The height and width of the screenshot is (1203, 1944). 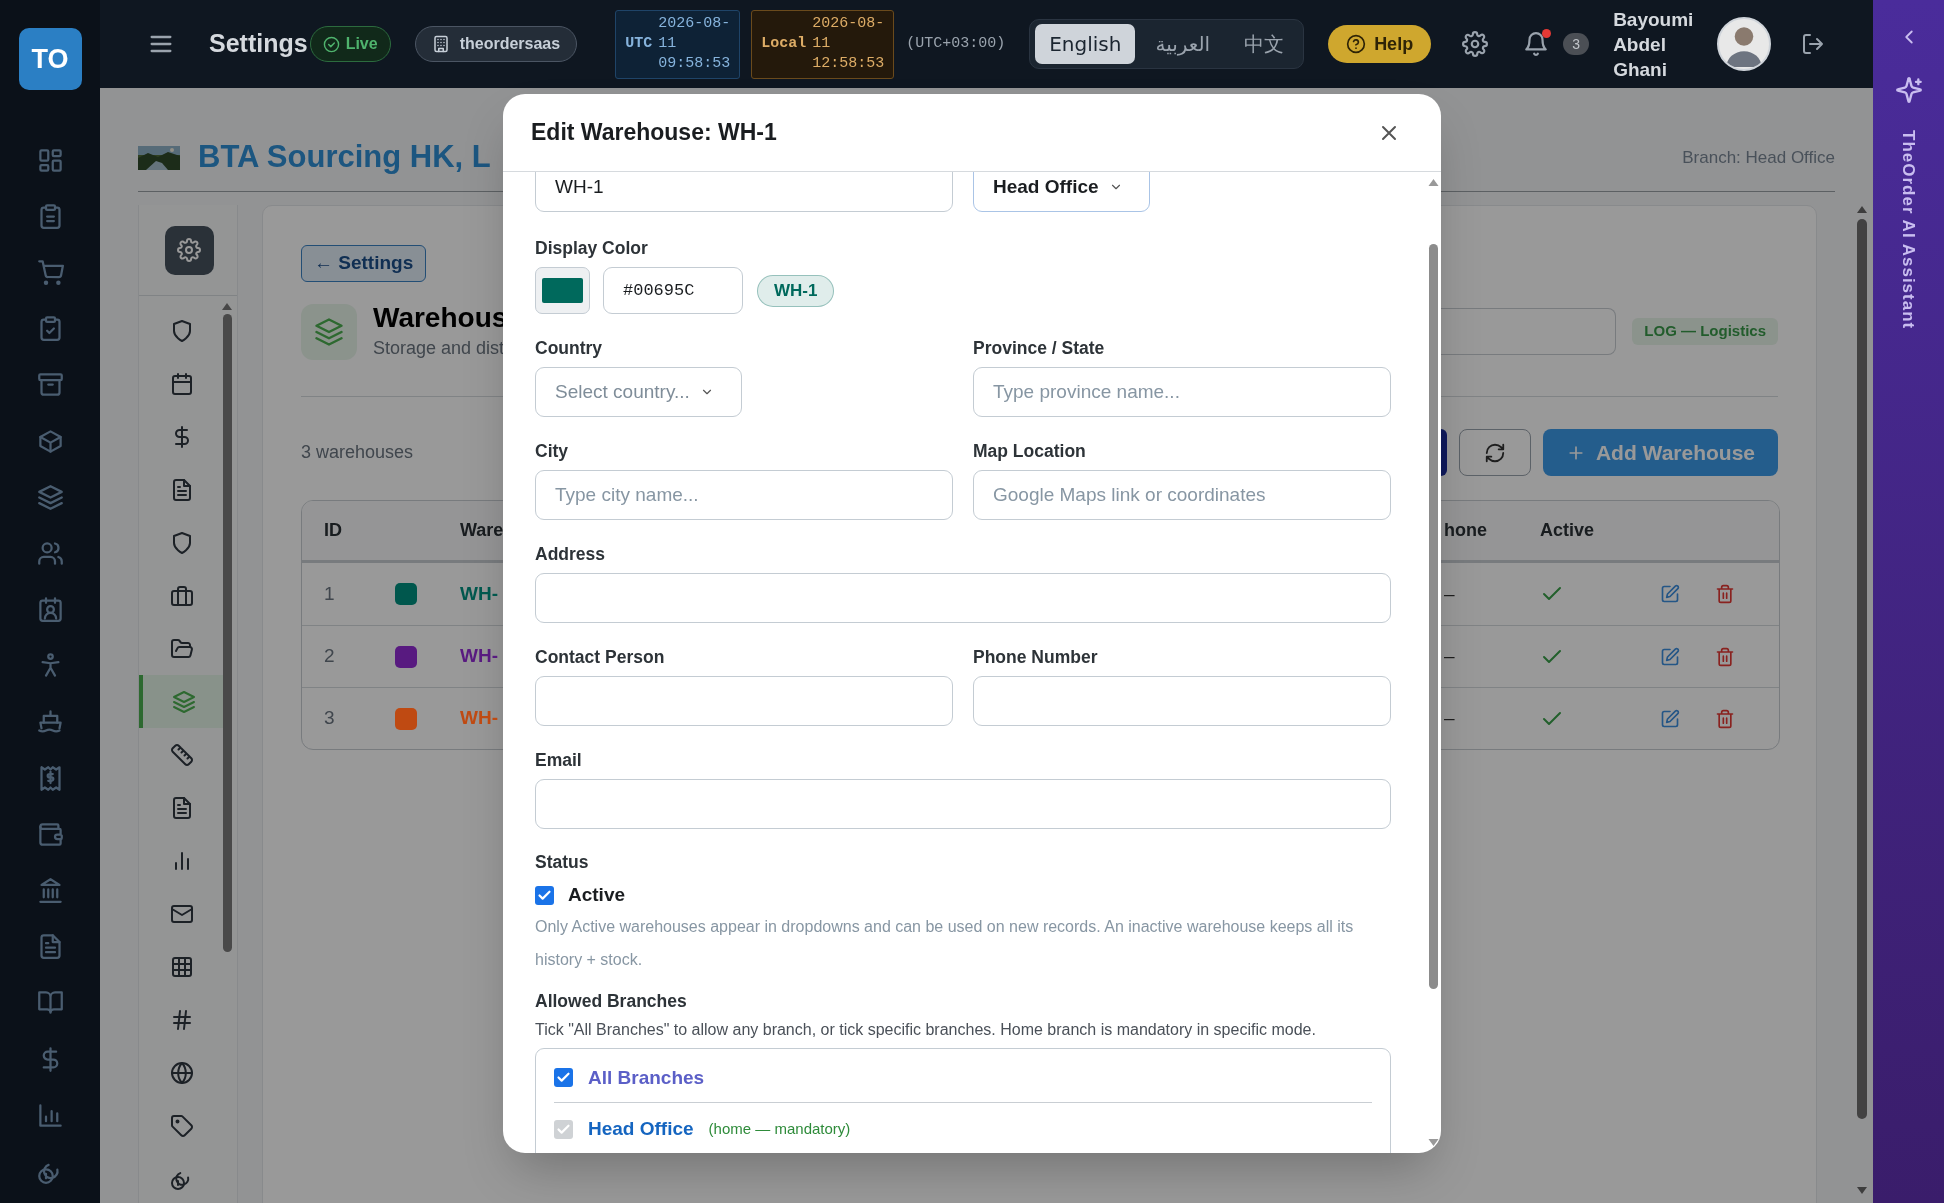 What do you see at coordinates (1908, 90) in the screenshot?
I see `sparkles-icon` at bounding box center [1908, 90].